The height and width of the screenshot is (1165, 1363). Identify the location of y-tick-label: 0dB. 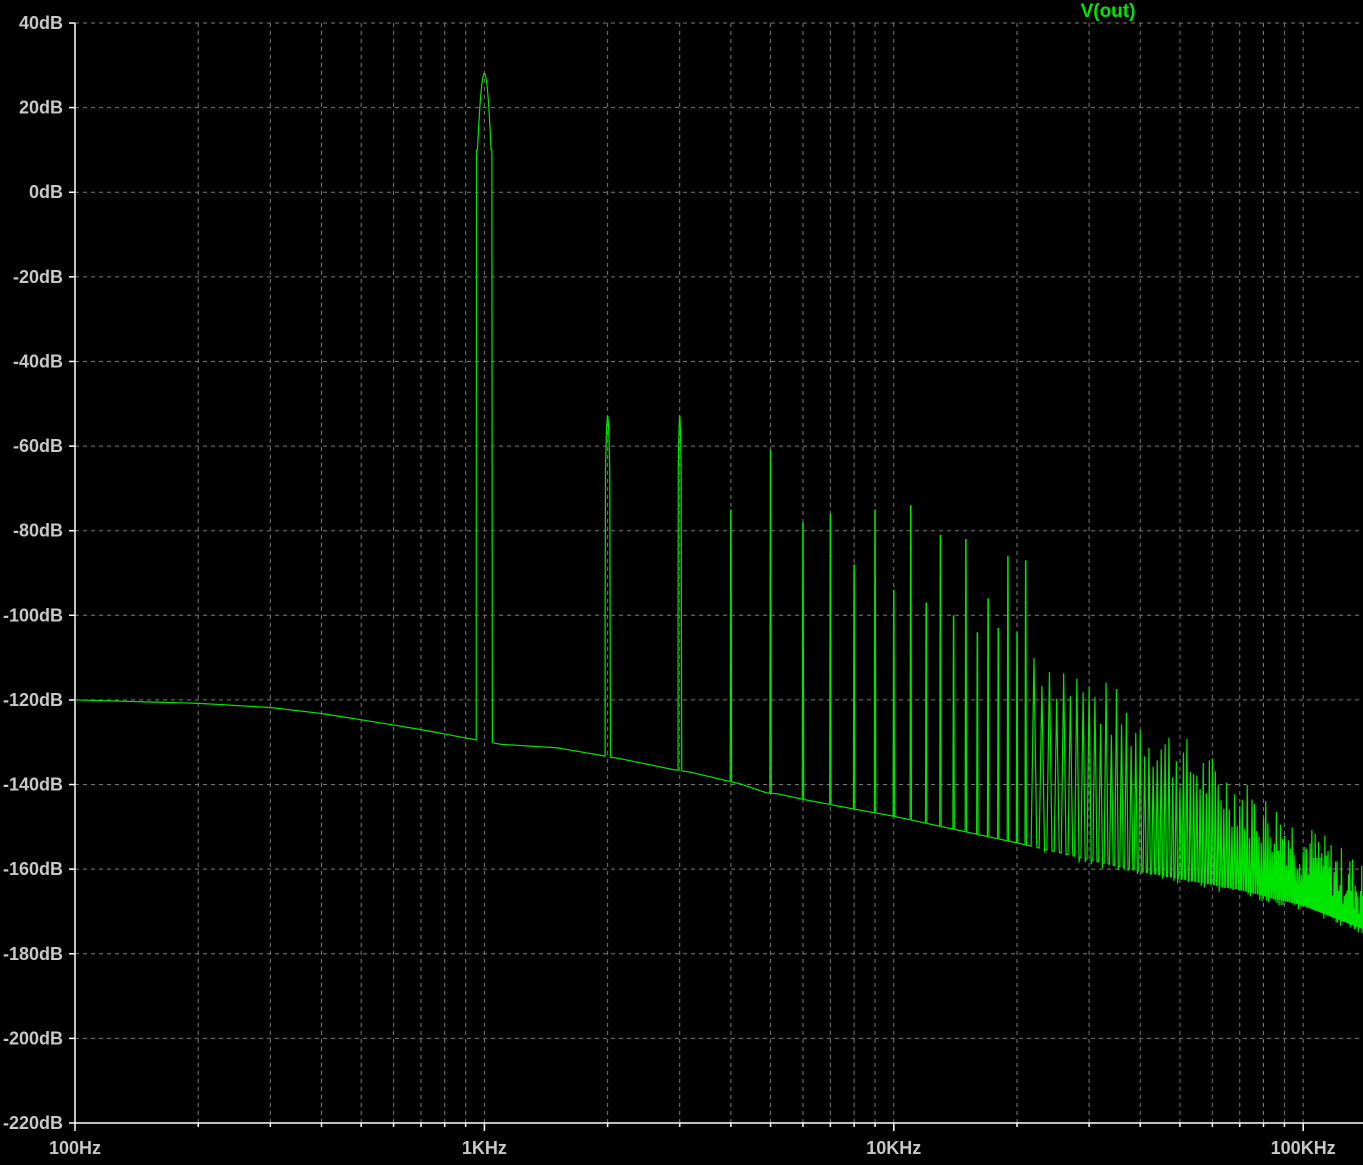
(46, 192).